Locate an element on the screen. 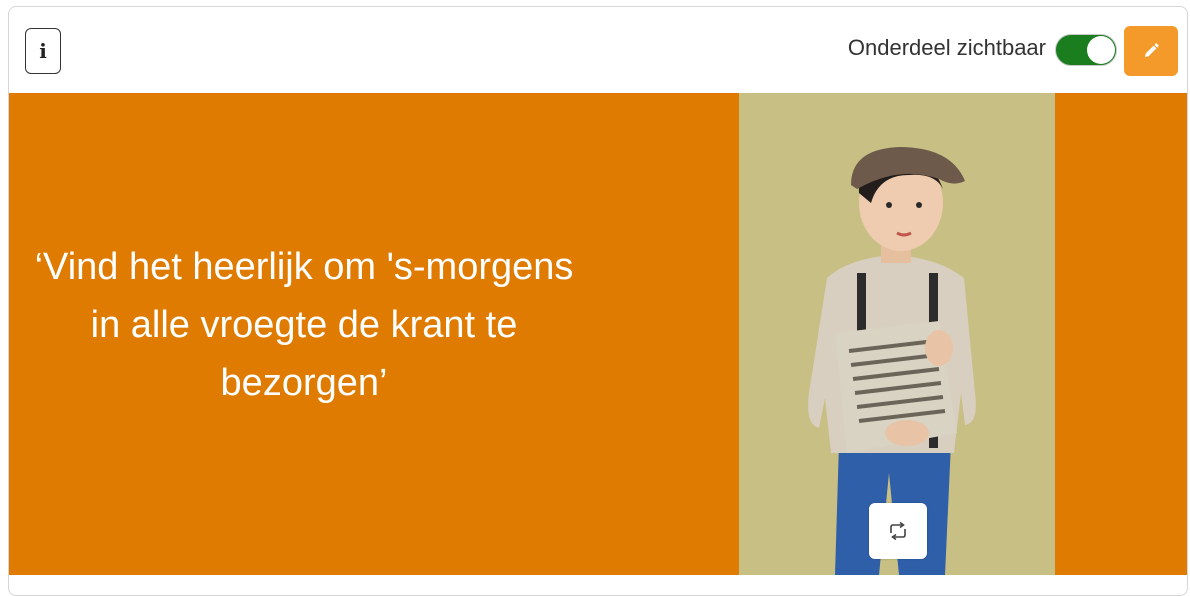 The width and height of the screenshot is (1190, 596). visibility-label: Onderdeel zichtbaar is located at coordinates (946, 47).